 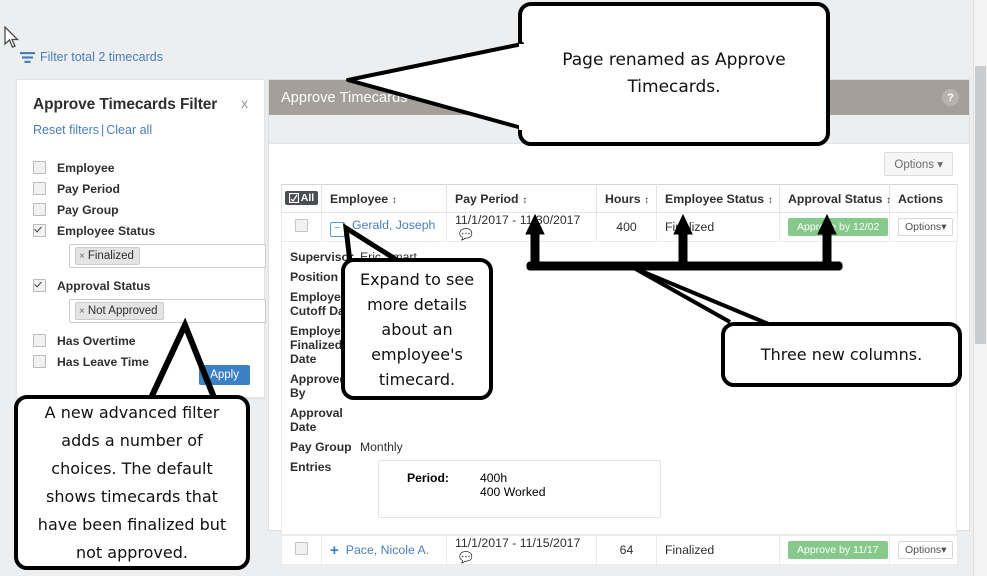 I want to click on select-all-header: All, so click(x=301, y=198).